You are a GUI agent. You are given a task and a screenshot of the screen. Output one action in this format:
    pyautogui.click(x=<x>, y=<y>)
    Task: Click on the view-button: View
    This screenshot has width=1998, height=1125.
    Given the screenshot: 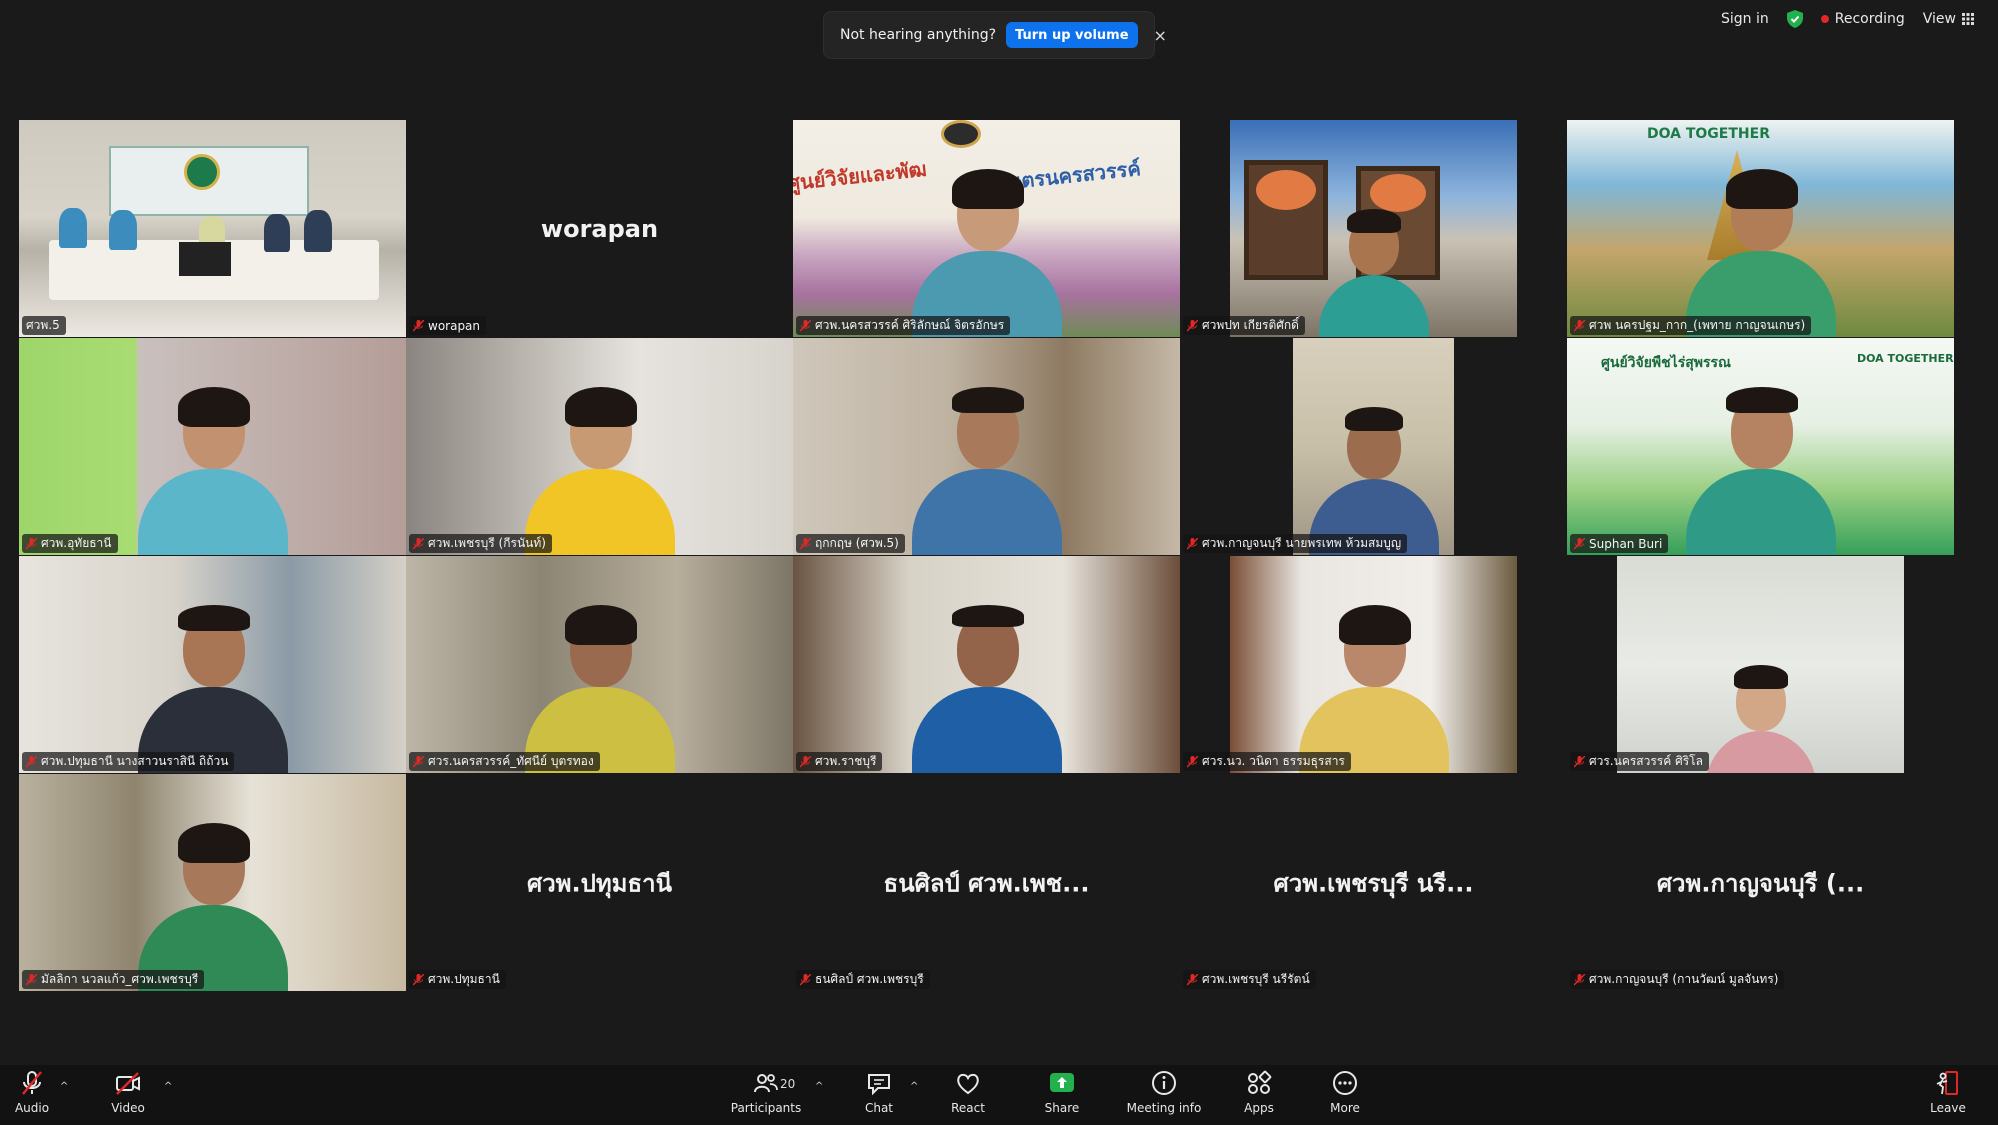 What is the action you would take?
    pyautogui.click(x=1948, y=19)
    